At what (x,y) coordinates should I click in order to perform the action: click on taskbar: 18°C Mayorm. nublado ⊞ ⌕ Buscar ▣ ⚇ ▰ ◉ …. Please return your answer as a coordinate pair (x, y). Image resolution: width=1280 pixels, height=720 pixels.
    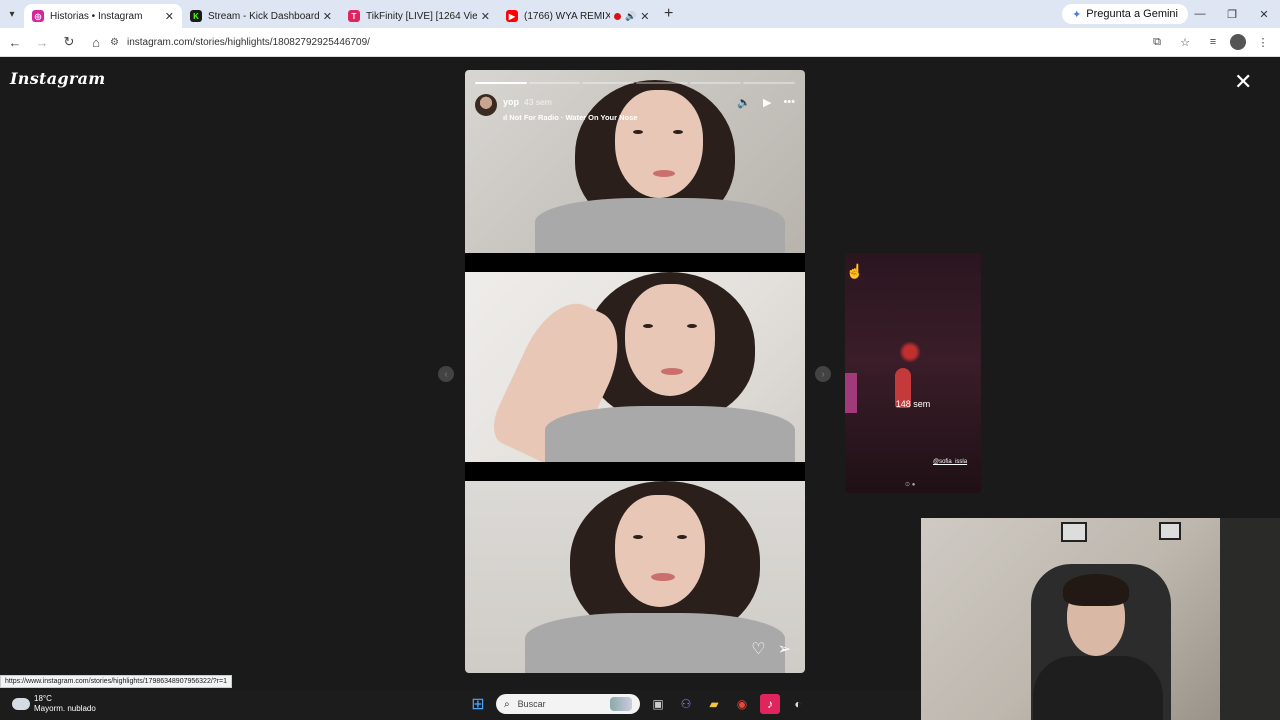
    Looking at the image, I should click on (460, 705).